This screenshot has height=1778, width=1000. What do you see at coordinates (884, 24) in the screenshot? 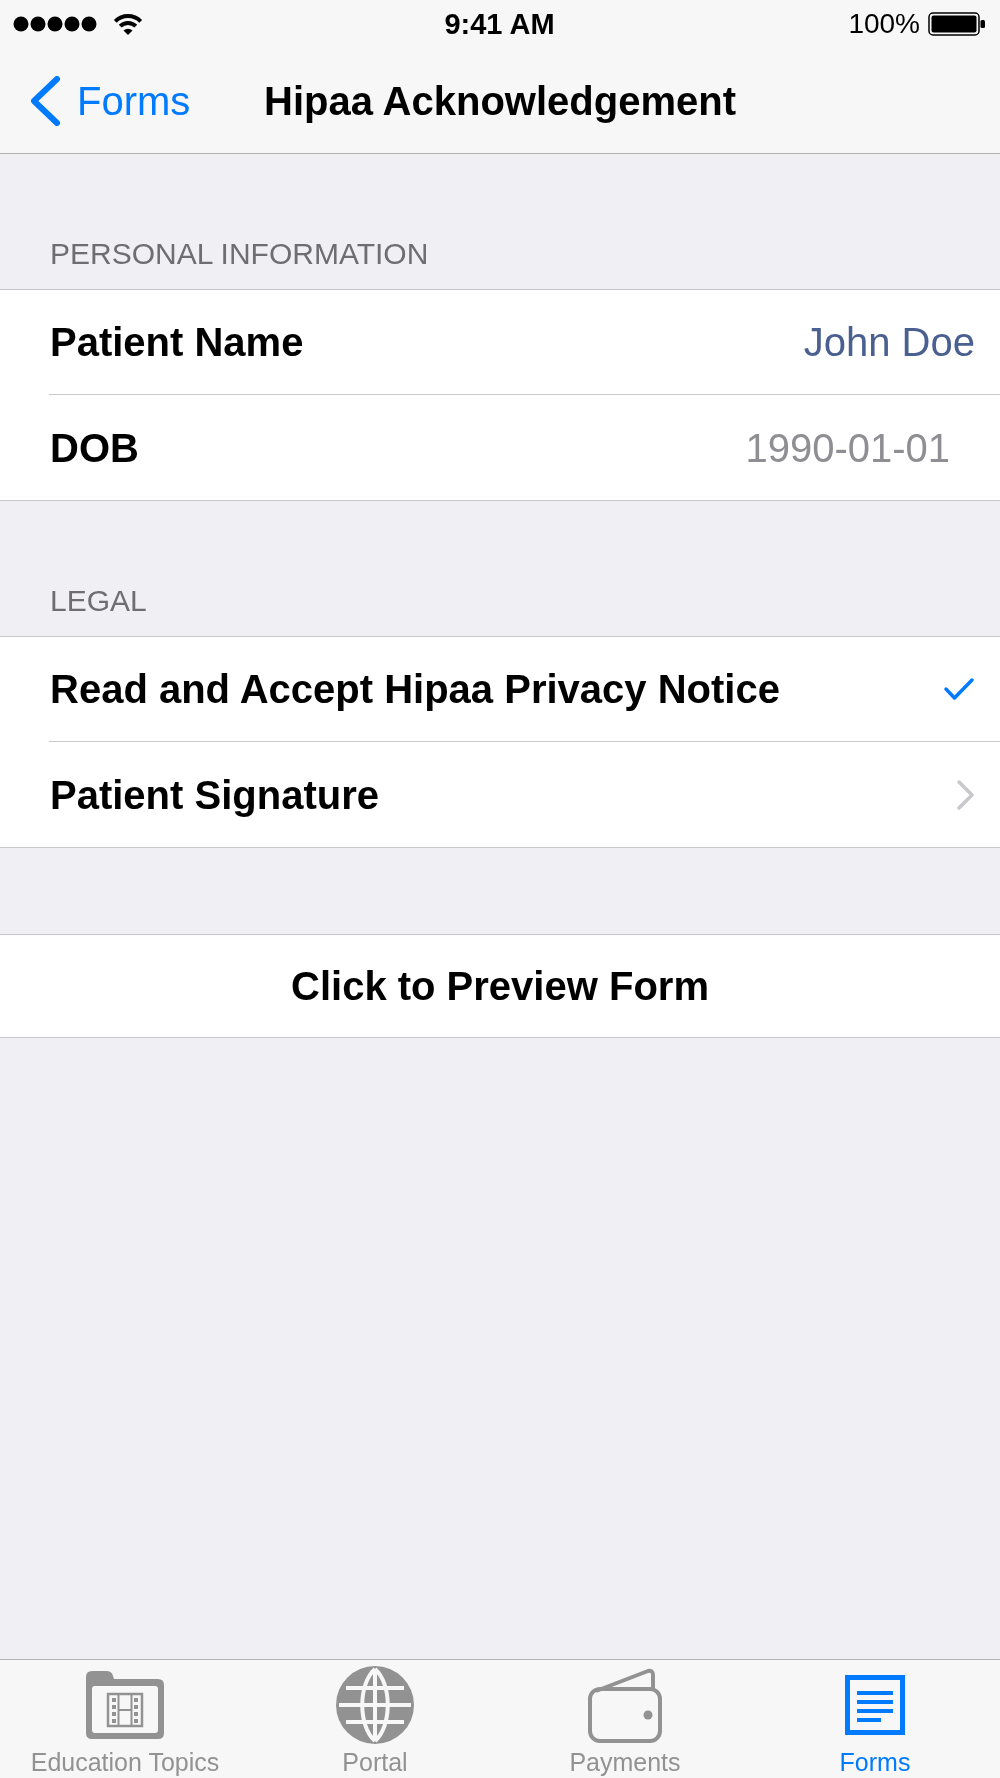
I see `battery-percent: 100%` at bounding box center [884, 24].